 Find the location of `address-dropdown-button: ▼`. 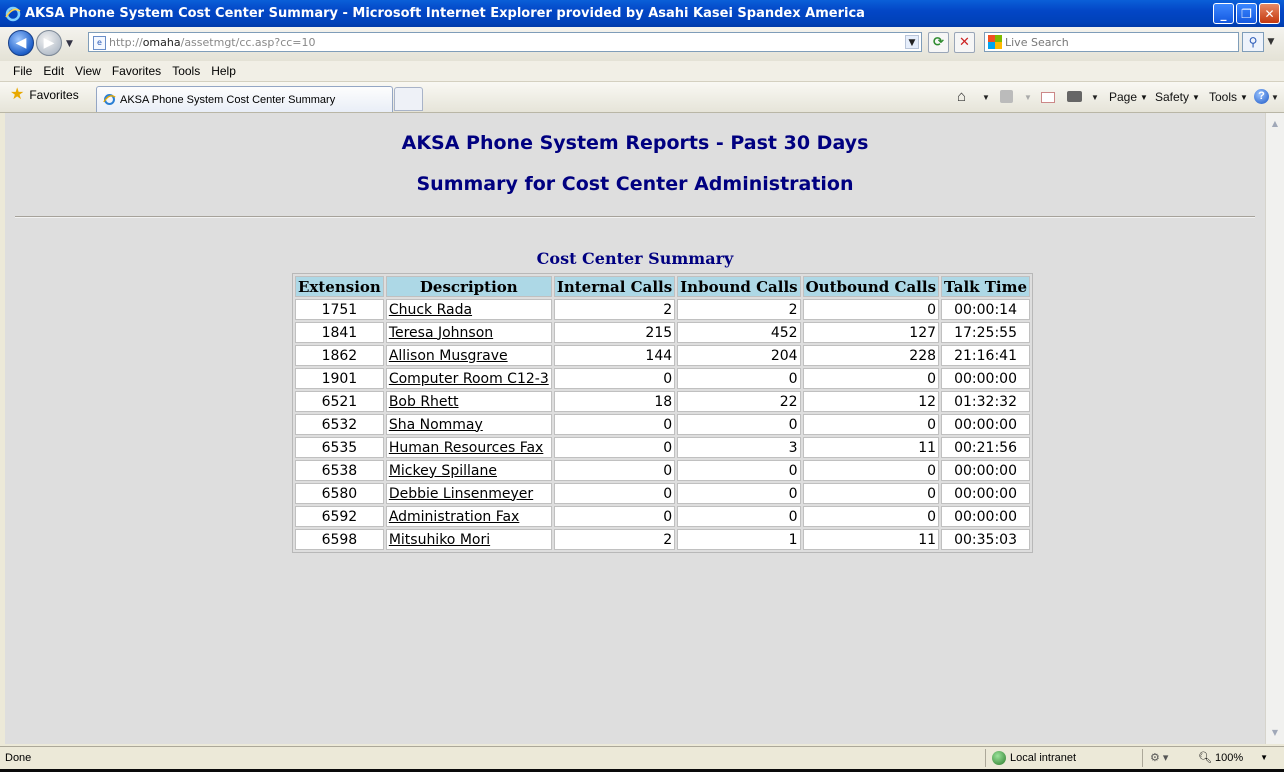

address-dropdown-button: ▼ is located at coordinates (912, 42).